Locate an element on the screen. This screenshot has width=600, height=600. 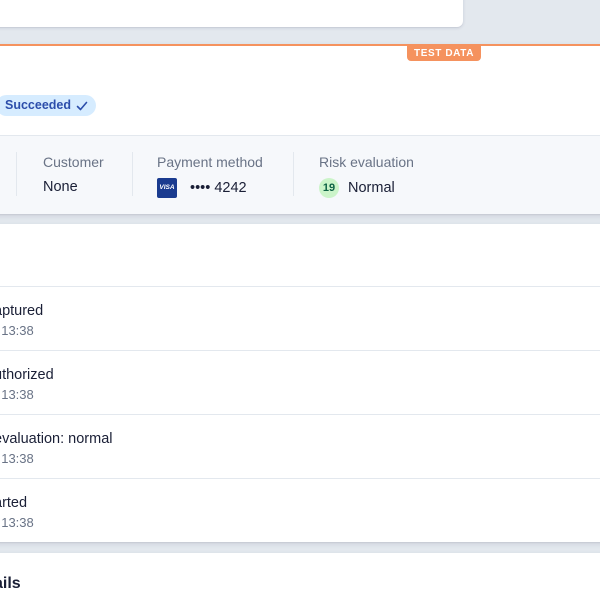
timeline-row: aptured , 13:38 is located at coordinates (300, 318).